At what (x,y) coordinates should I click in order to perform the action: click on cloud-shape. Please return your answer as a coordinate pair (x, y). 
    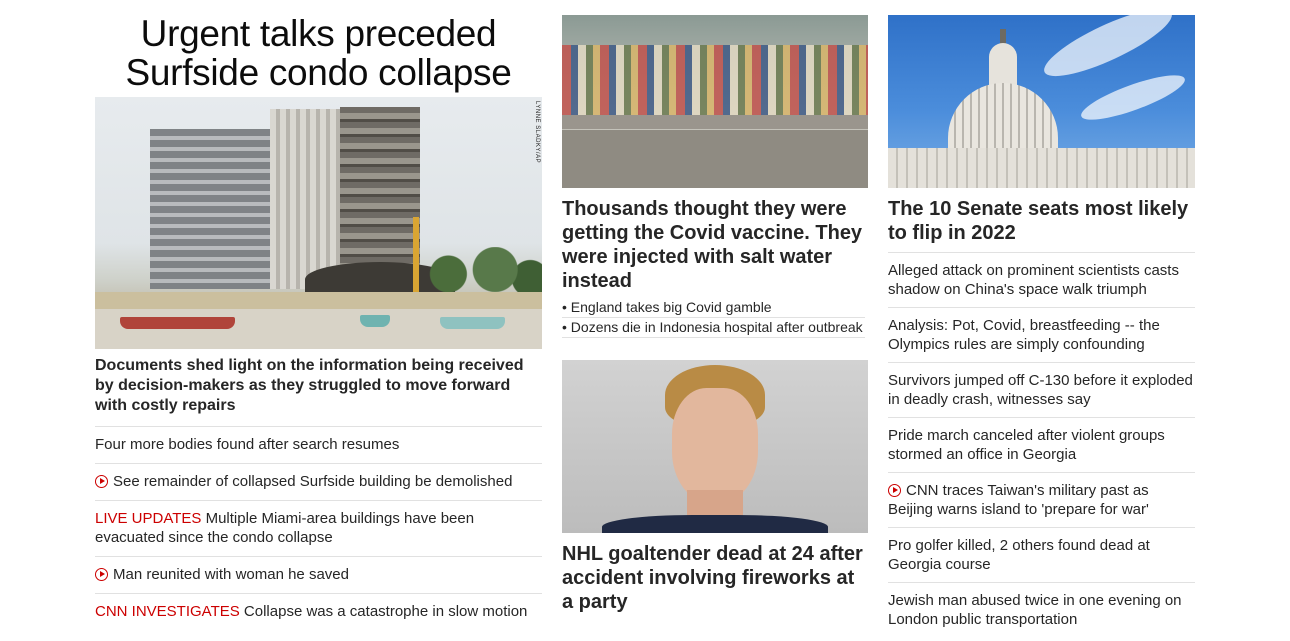
    Looking at the image, I should click on (1133, 97).